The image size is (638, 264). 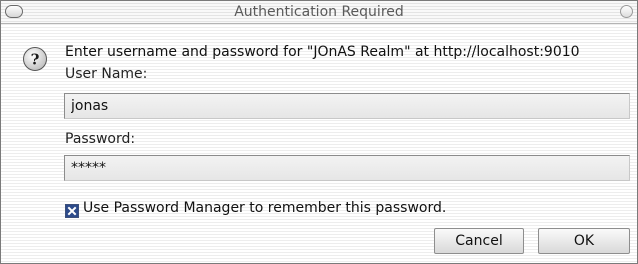 What do you see at coordinates (347, 106) in the screenshot?
I see `username-field` at bounding box center [347, 106].